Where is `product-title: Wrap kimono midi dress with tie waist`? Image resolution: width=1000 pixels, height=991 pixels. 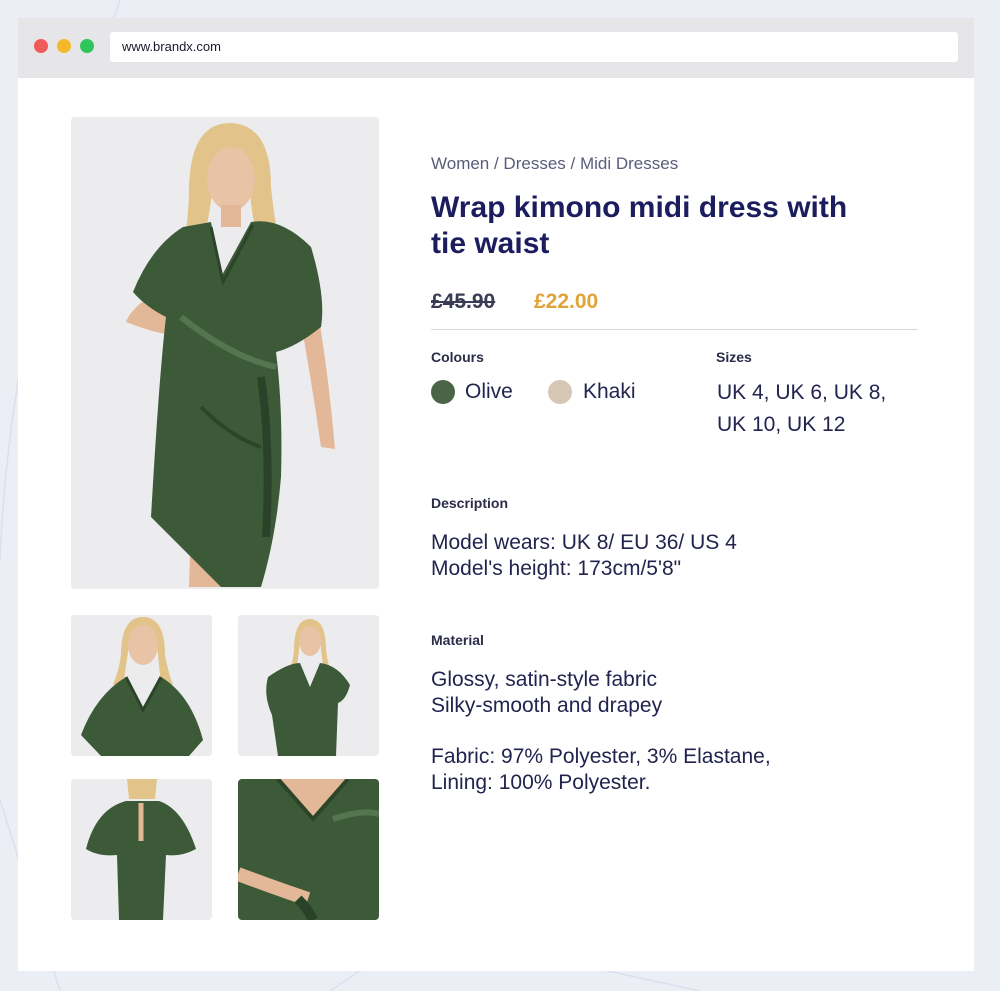 product-title: Wrap kimono midi dress with tie waist is located at coordinates (666, 226).